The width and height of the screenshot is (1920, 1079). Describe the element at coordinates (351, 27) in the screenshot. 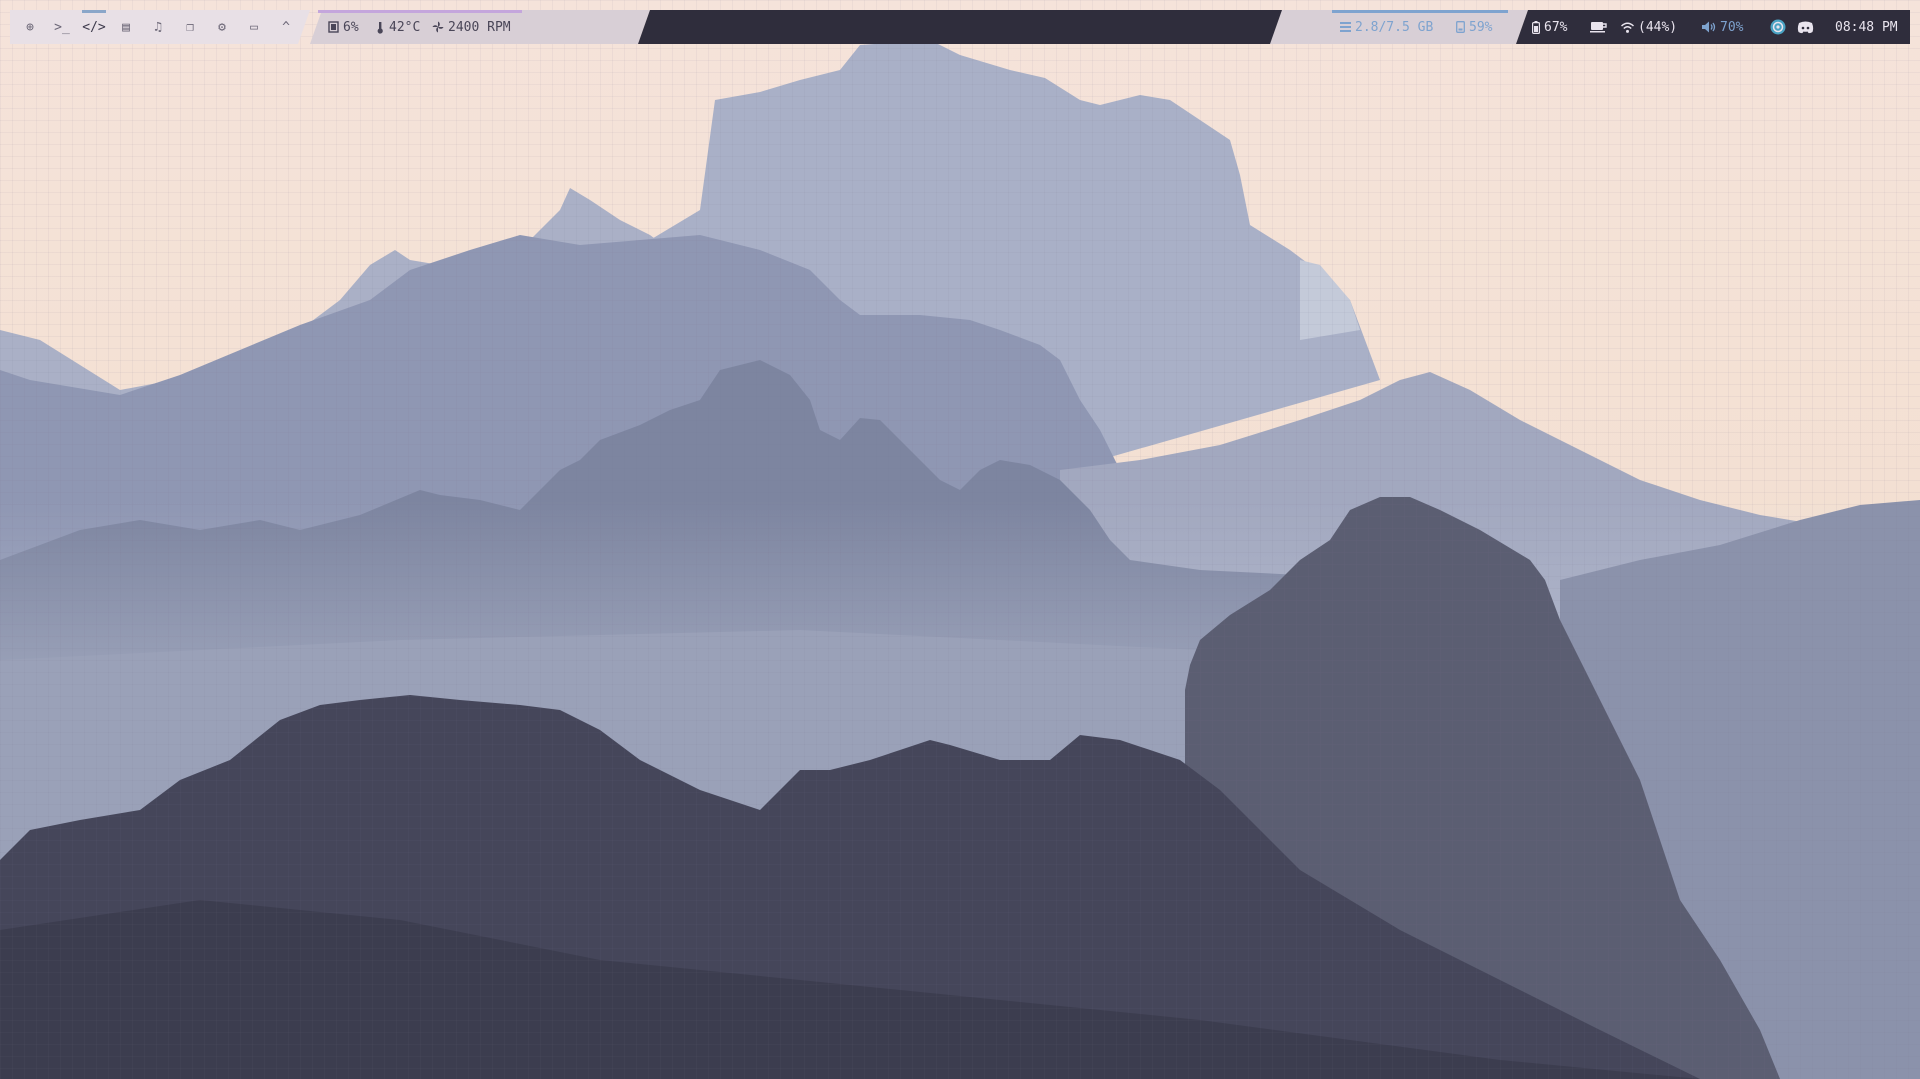

I see `cpu-usage: 6%` at that location.